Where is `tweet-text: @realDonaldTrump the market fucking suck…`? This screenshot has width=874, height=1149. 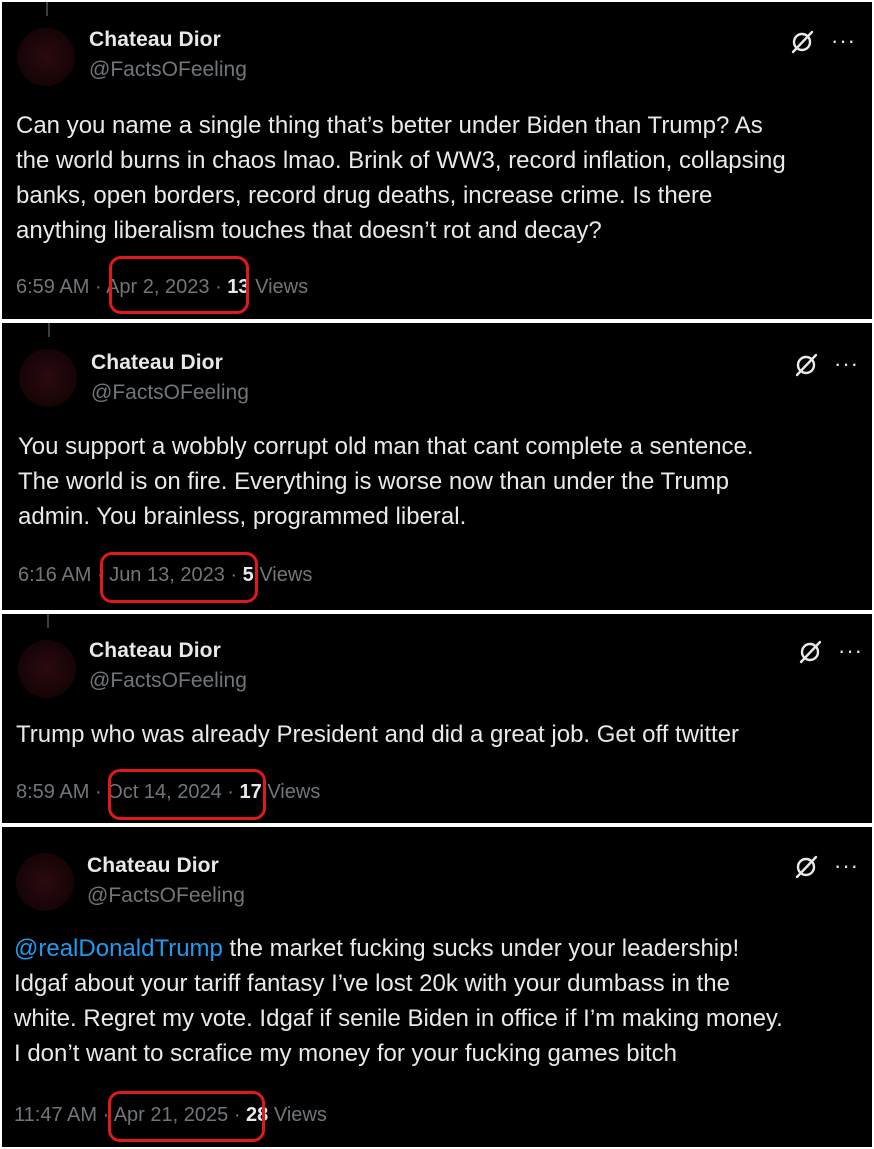 tweet-text: @realDonaldTrump the market fucking suck… is located at coordinates (398, 1001).